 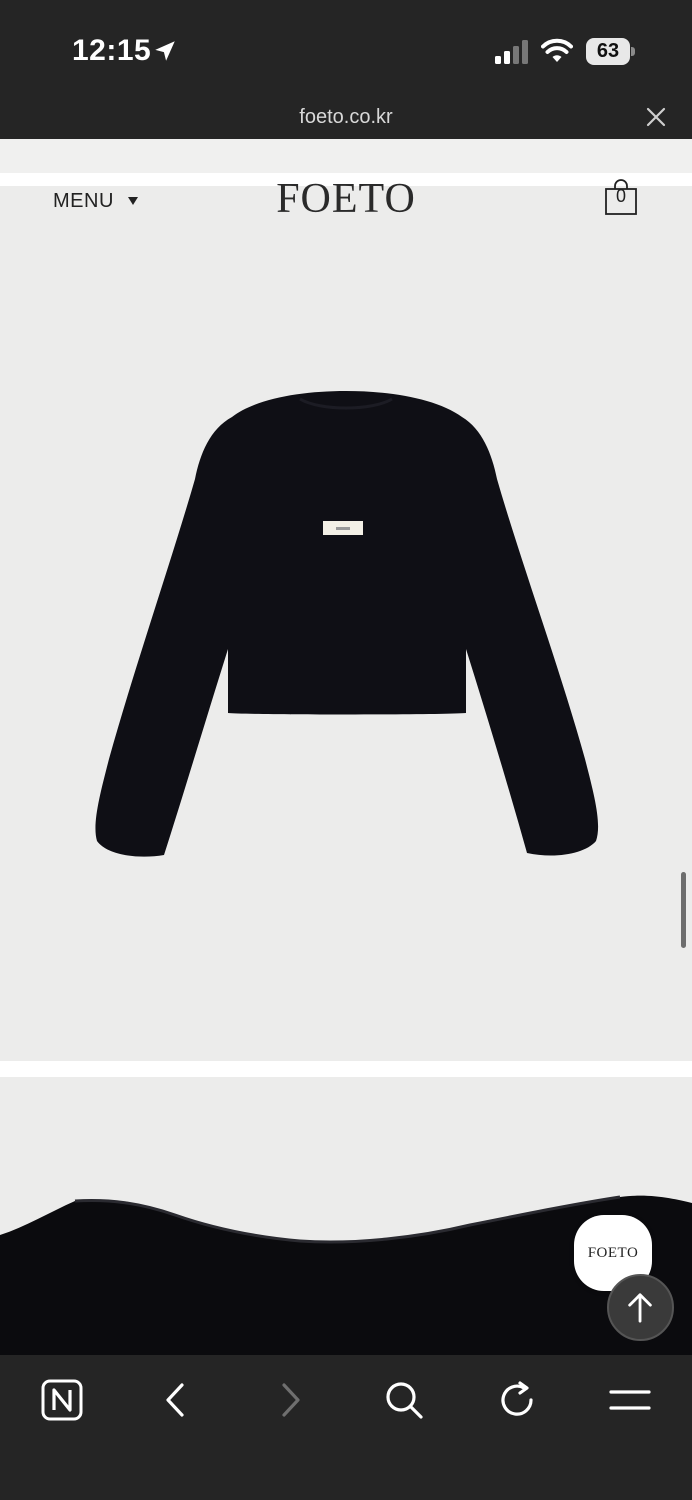 I want to click on scroll-indicator, so click(x=683, y=910).